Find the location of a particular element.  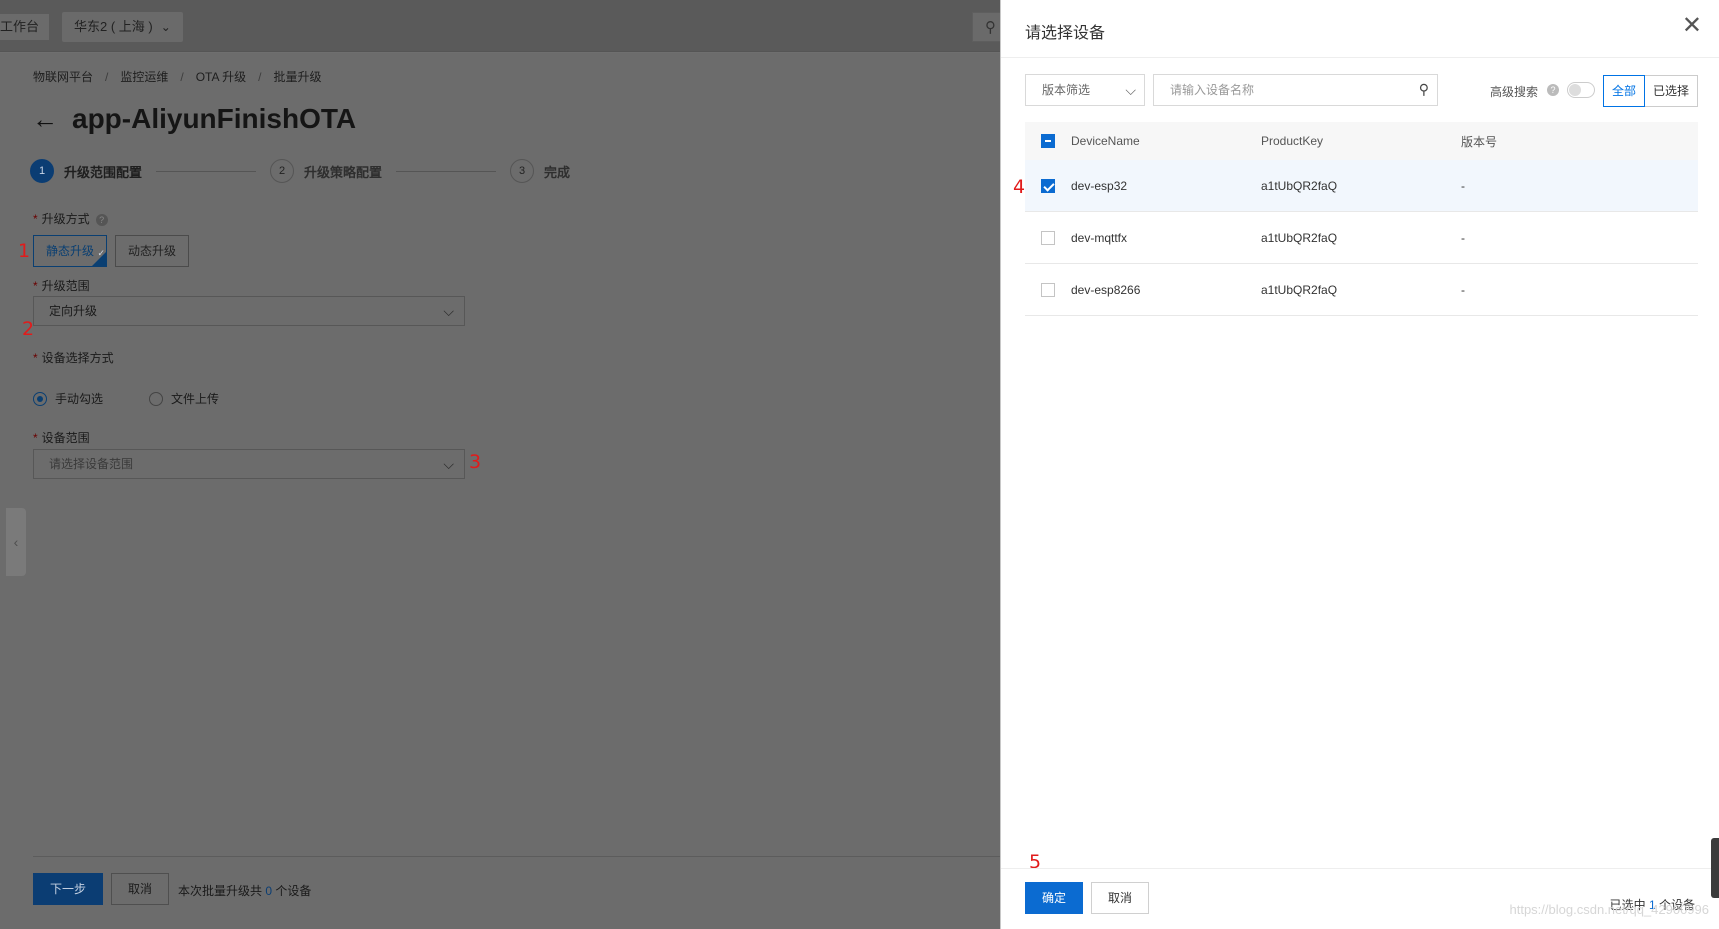

step-complete: 3 完成 is located at coordinates (540, 171).